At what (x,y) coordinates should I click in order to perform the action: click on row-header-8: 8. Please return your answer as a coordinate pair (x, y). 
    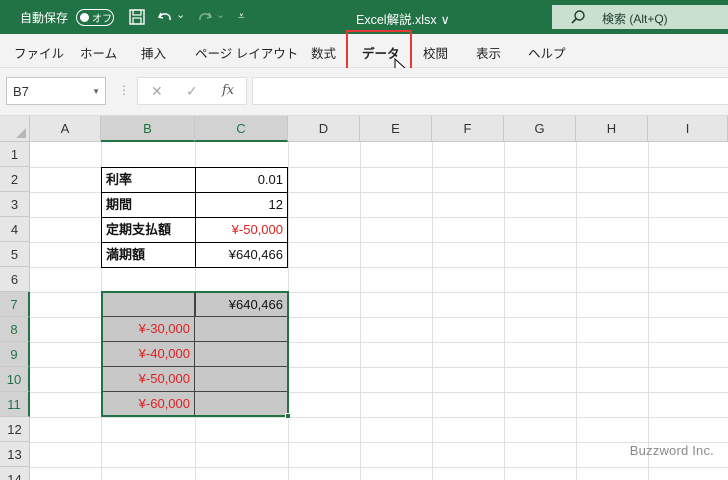
    Looking at the image, I should click on (15, 329).